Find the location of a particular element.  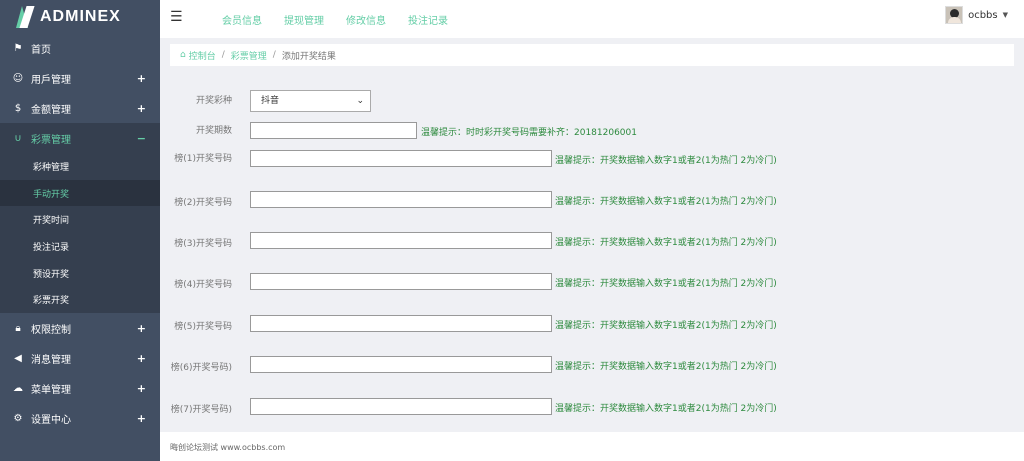

submenu-item-lottery-draw: 彩票开奖 is located at coordinates (80, 299).